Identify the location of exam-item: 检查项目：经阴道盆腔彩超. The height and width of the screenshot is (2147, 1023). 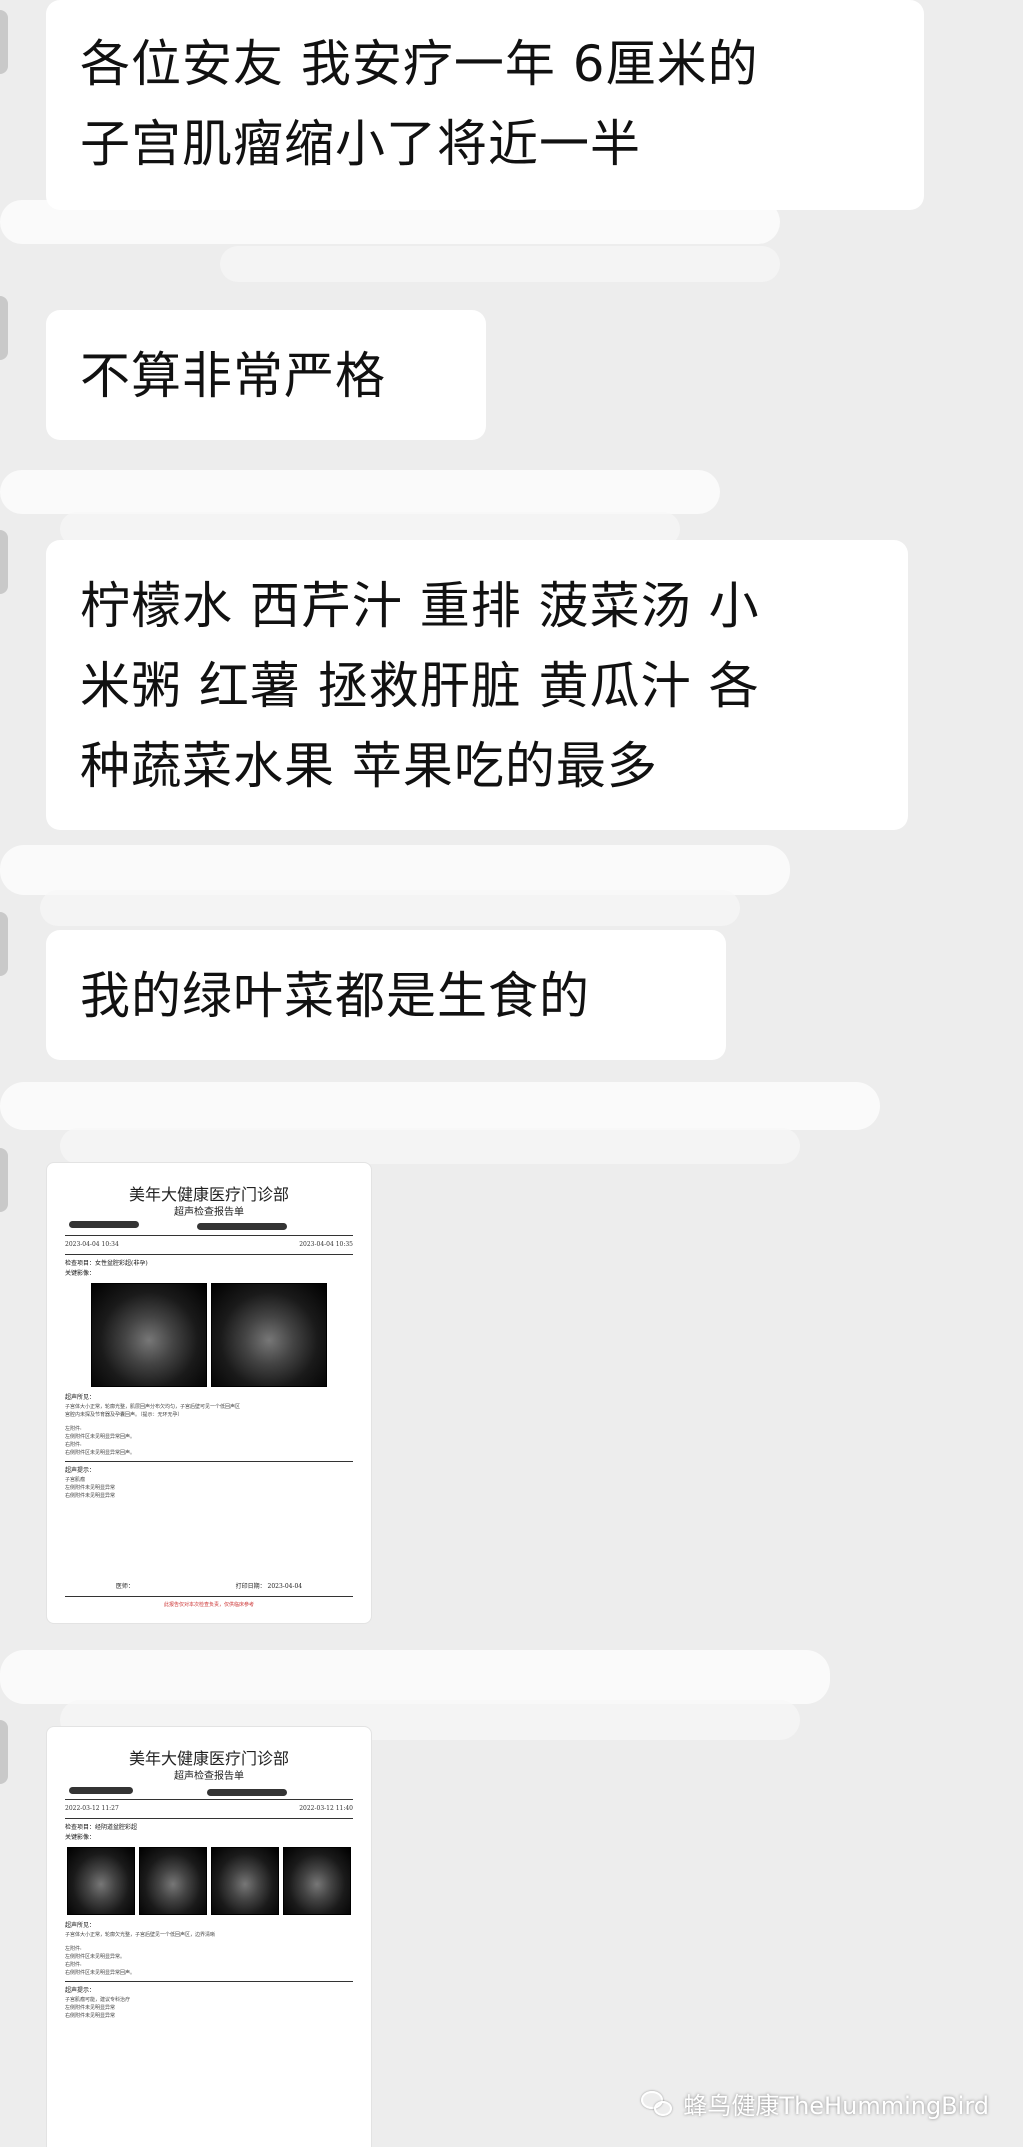
(101, 1827).